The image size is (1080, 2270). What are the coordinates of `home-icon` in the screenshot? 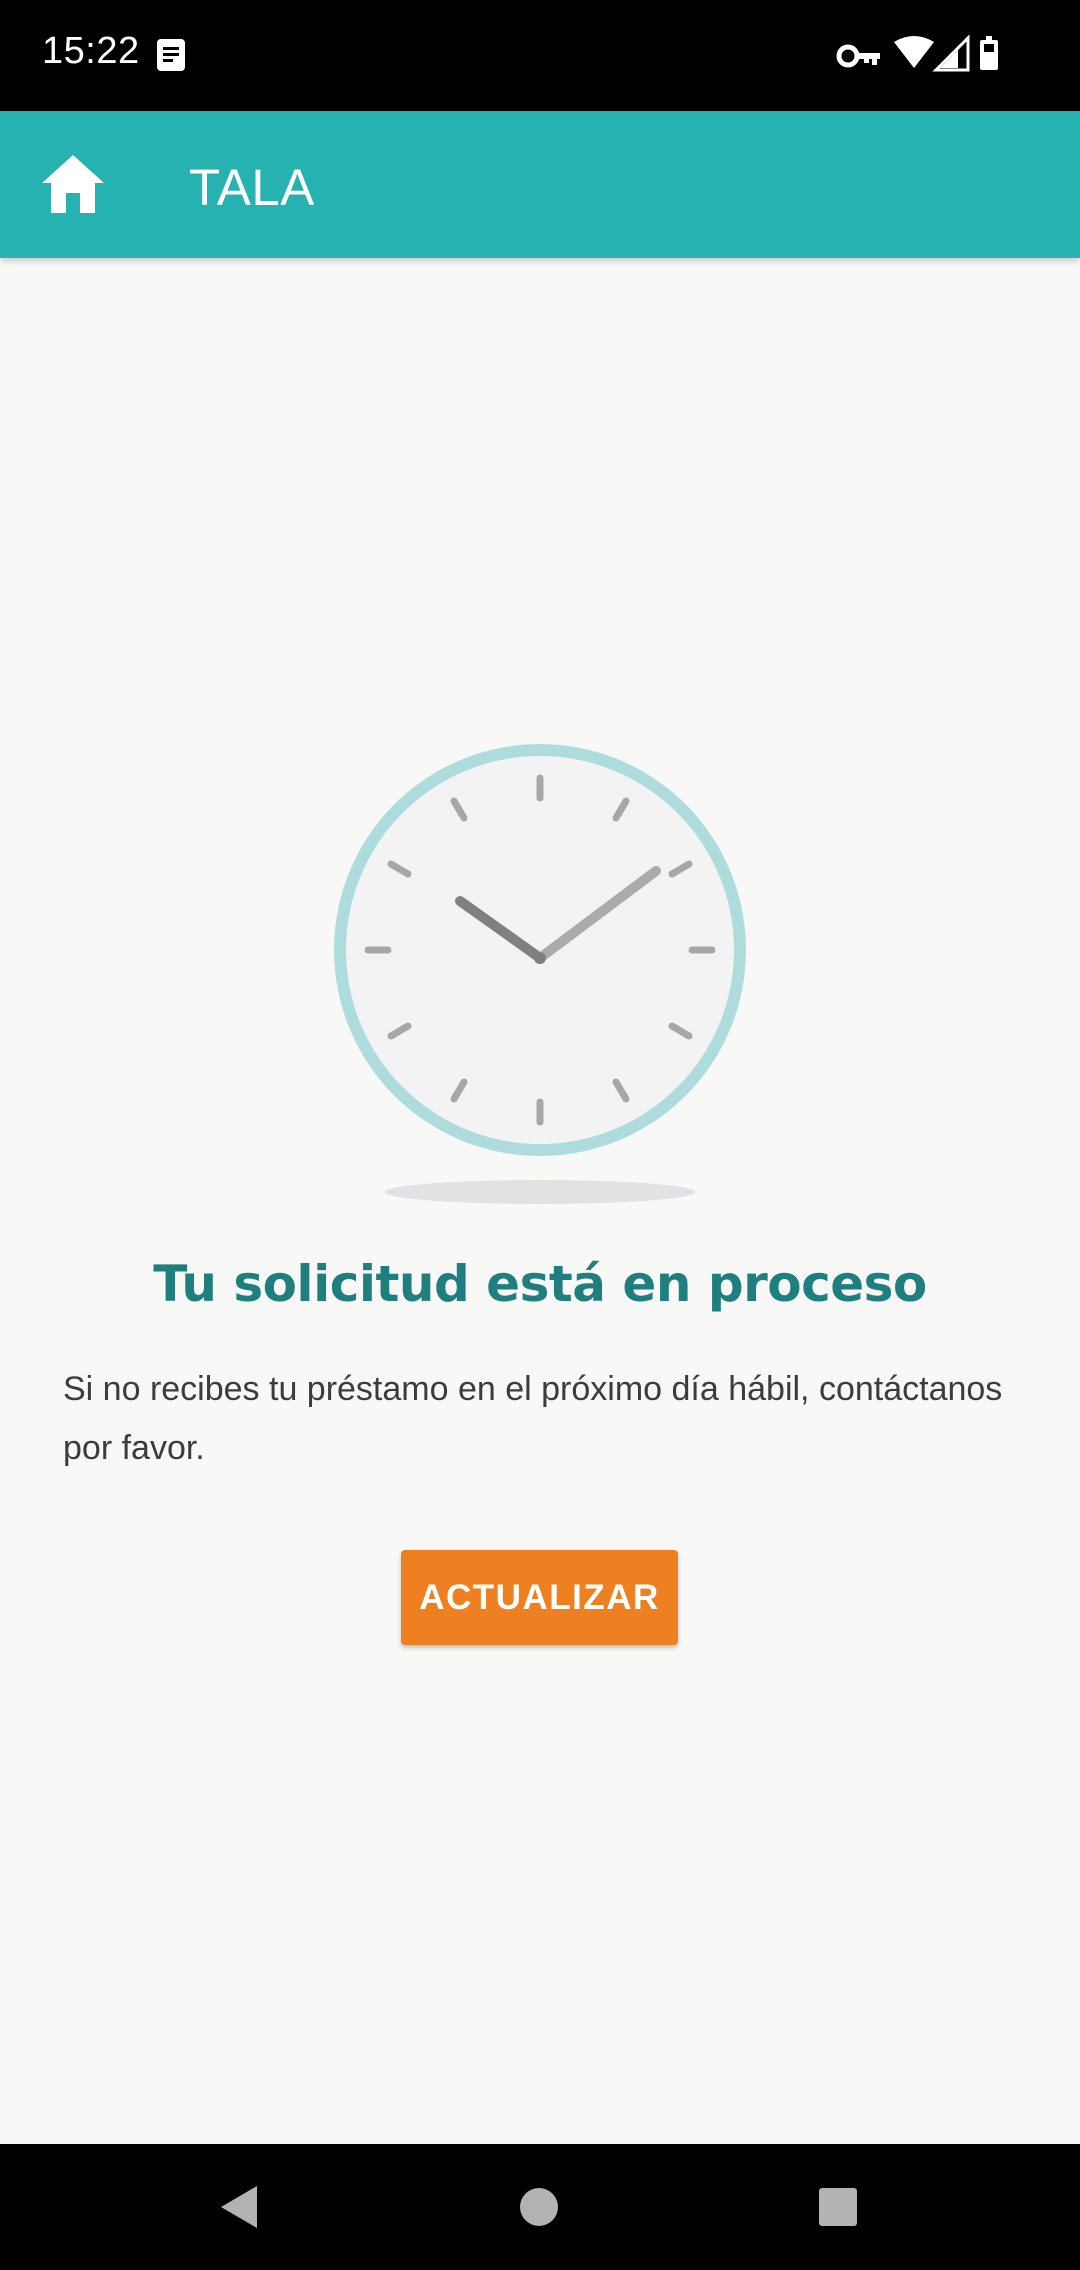 It's located at (73, 184).